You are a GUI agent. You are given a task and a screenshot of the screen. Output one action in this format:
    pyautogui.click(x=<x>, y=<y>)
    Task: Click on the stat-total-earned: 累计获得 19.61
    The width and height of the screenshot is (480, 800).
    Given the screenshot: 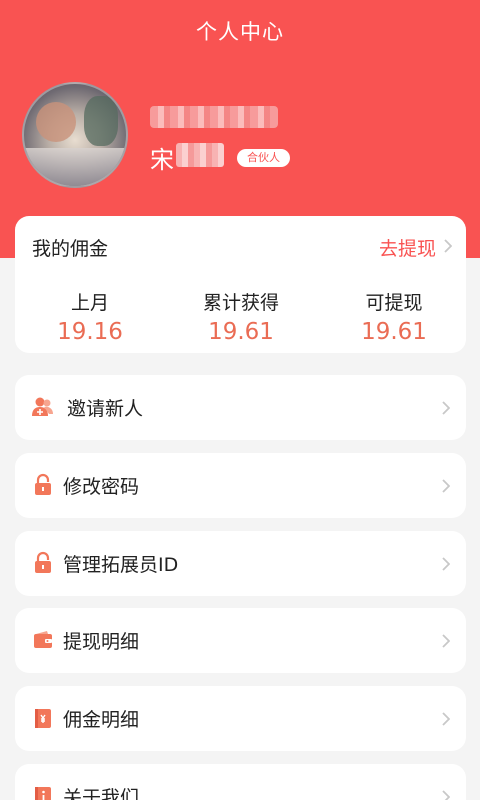 What is the action you would take?
    pyautogui.click(x=241, y=316)
    